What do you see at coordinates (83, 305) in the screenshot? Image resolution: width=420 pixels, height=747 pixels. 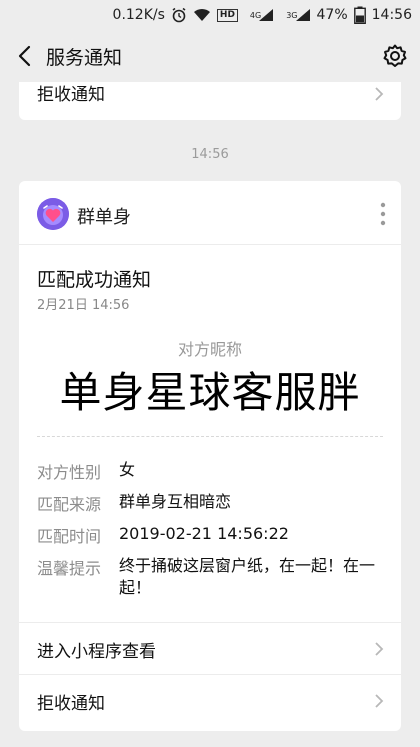 I see `message-date: 2月21日 14:56` at bounding box center [83, 305].